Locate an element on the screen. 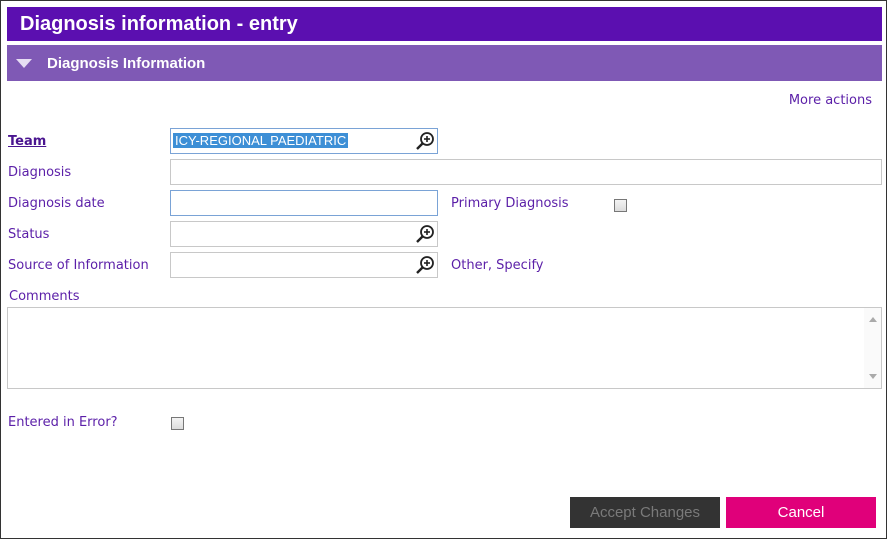 This screenshot has height=539, width=887. scroll-up-icon is located at coordinates (873, 319).